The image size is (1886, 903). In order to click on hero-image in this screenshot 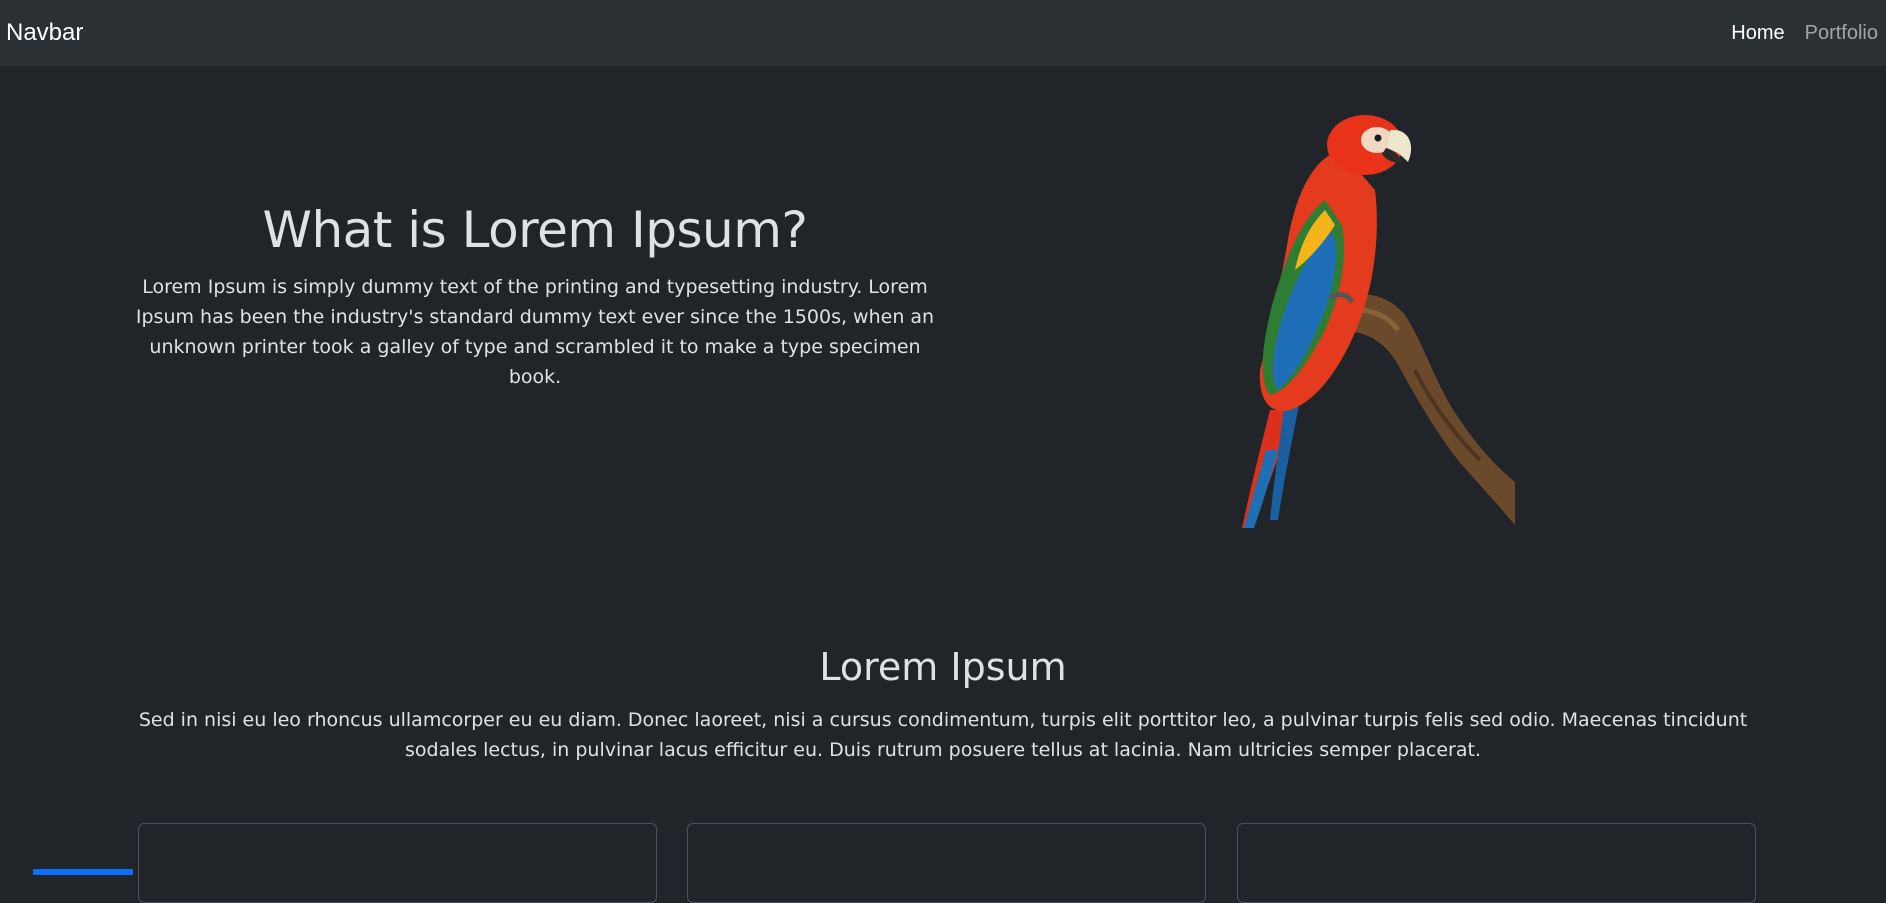, I will do `click(1380, 320)`.